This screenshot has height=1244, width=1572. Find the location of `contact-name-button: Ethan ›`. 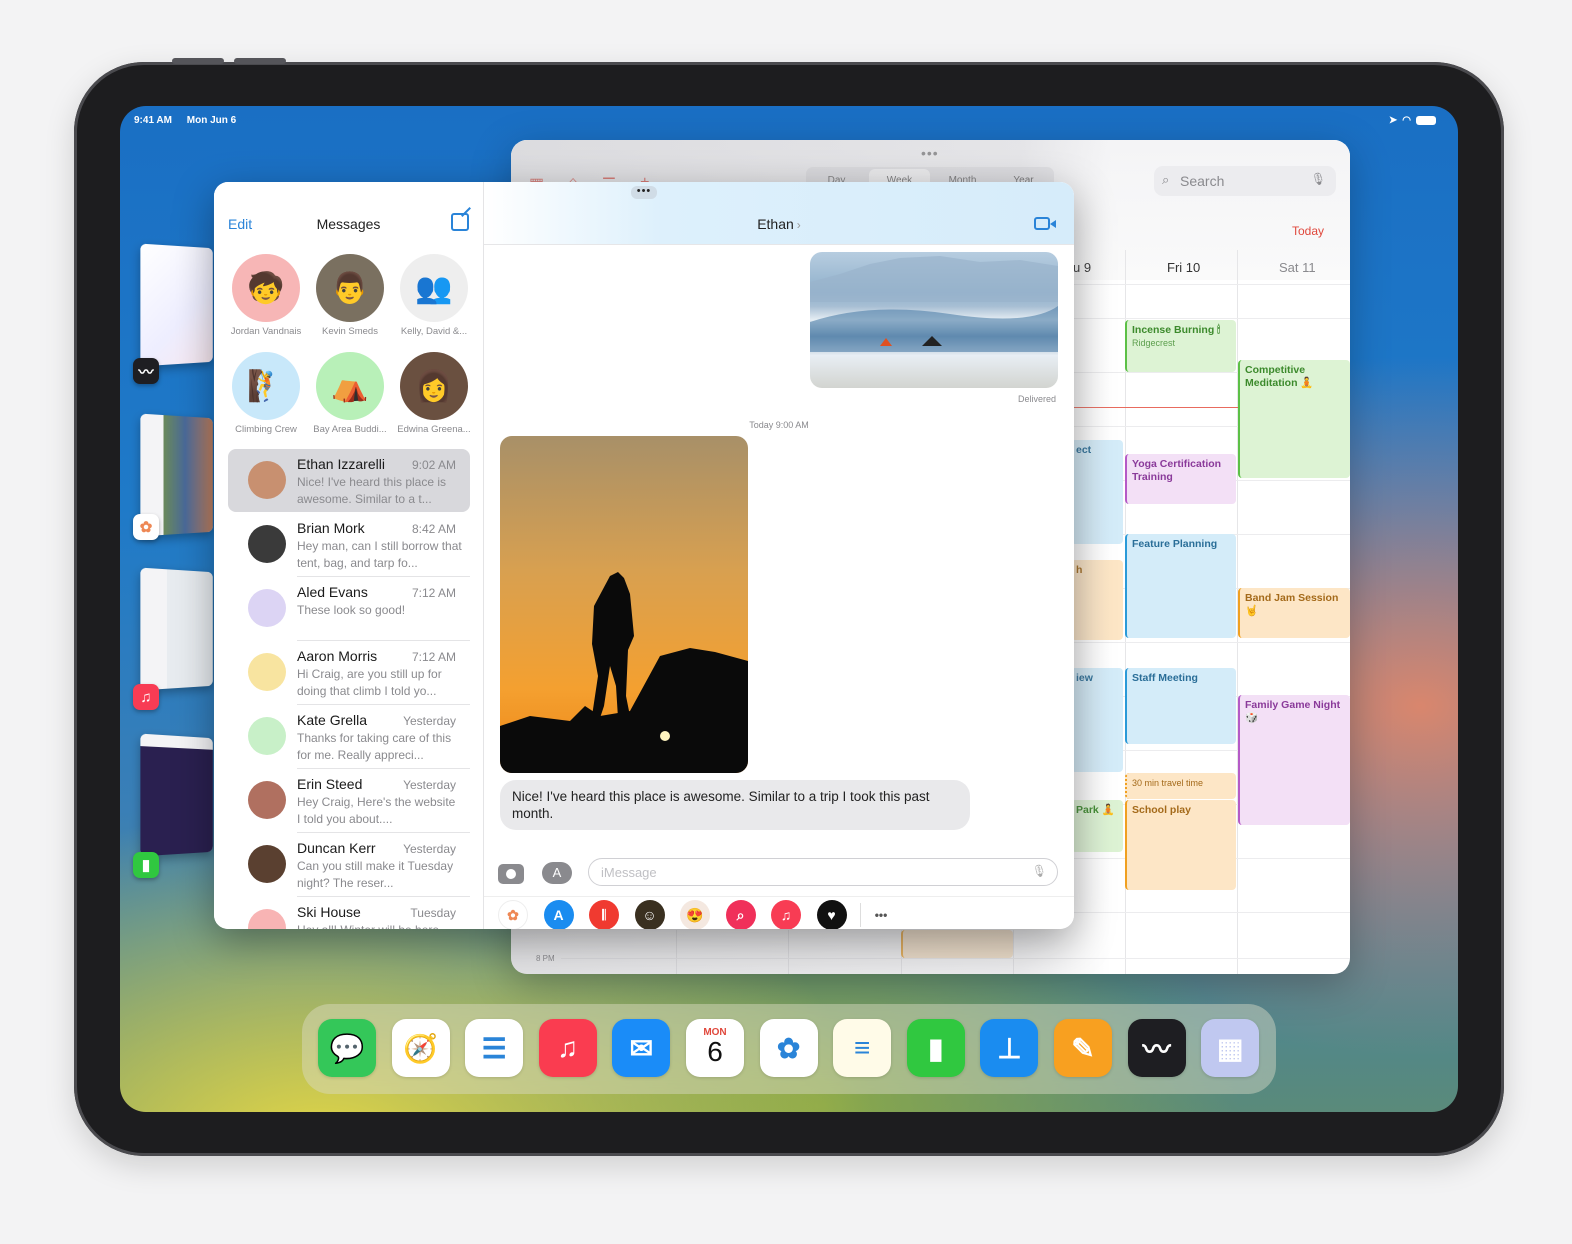

contact-name-button: Ethan › is located at coordinates (779, 224).